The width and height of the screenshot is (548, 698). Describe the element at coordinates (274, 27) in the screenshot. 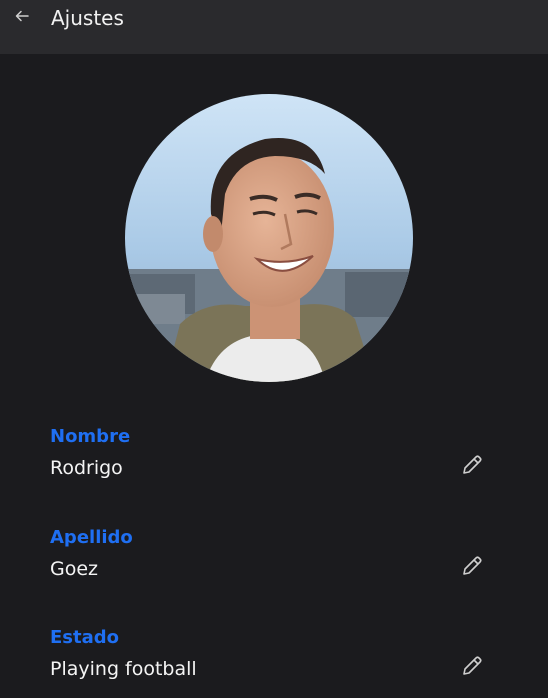

I see `app-header: Ajustes` at that location.